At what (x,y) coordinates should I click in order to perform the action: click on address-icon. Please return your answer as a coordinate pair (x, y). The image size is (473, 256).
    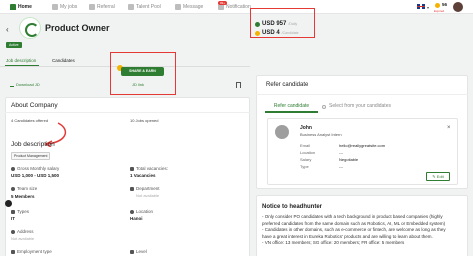
    Looking at the image, I should click on (13, 232).